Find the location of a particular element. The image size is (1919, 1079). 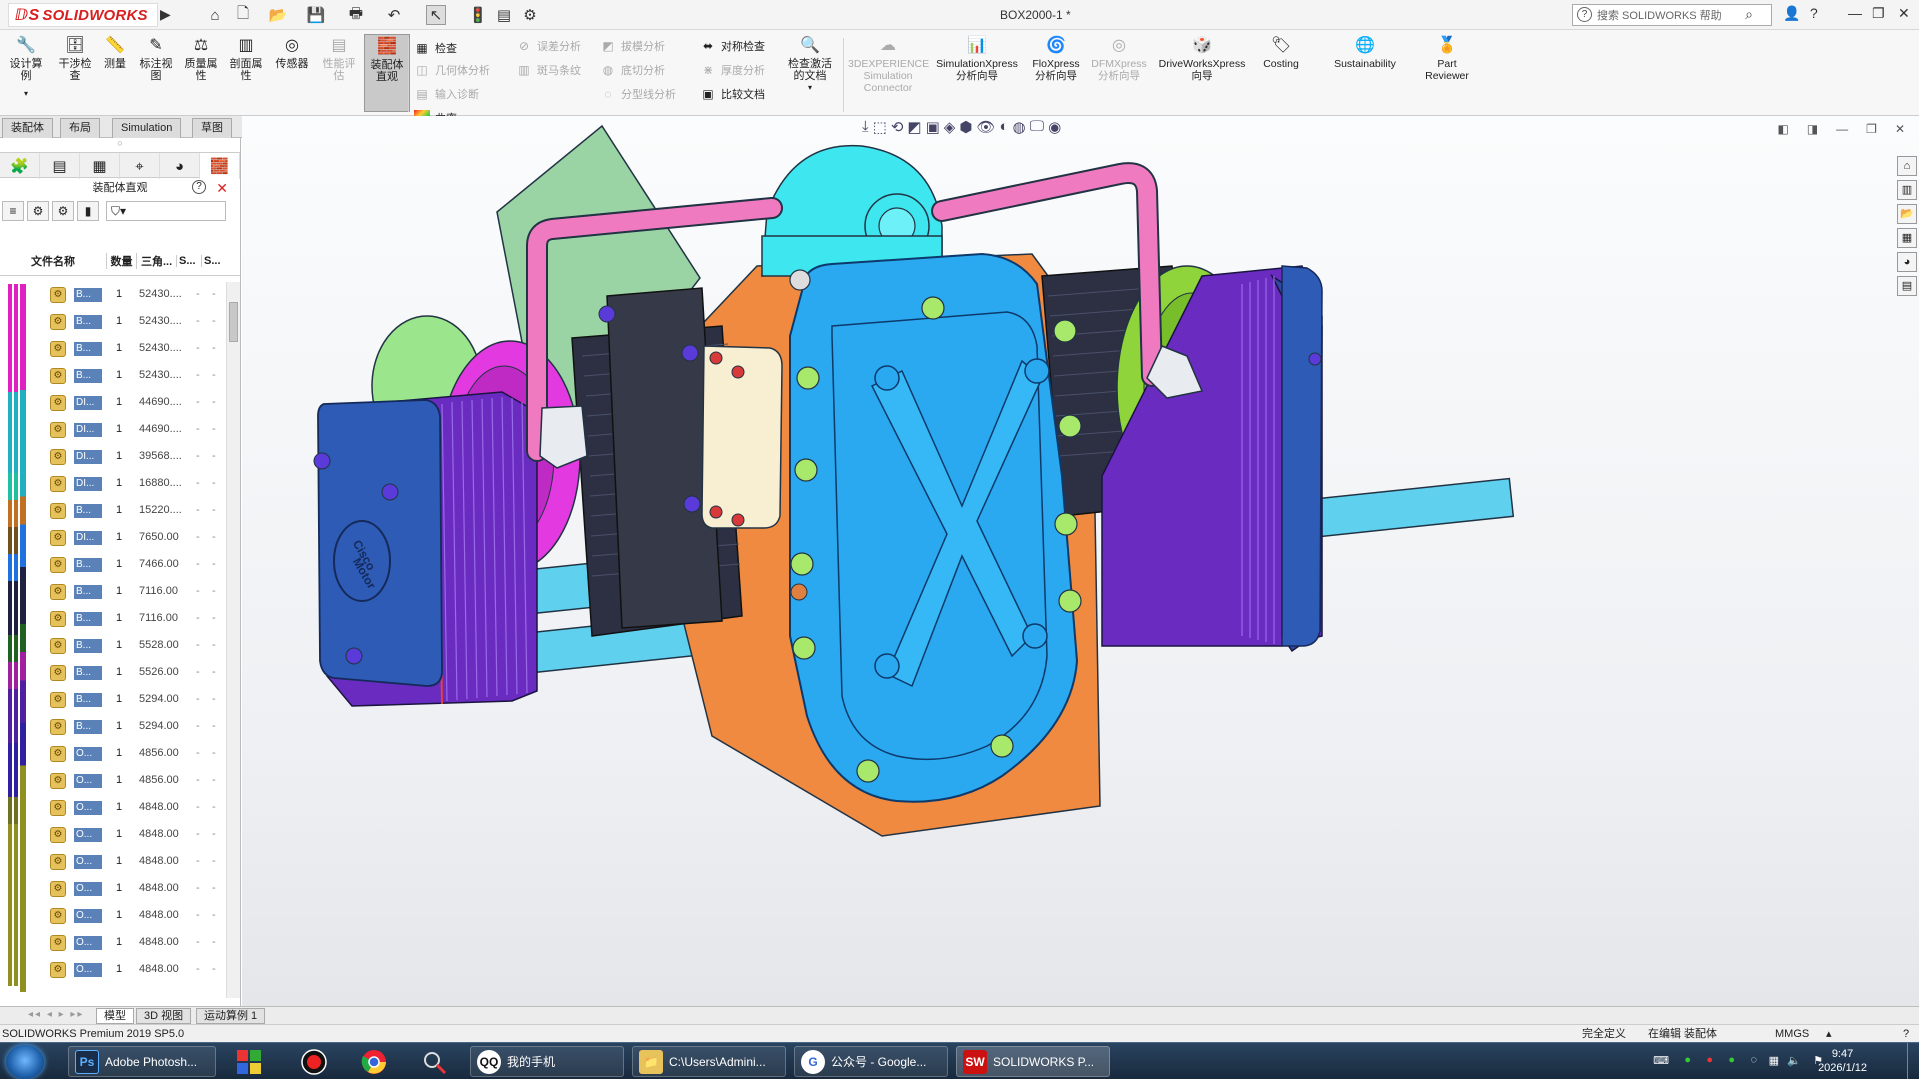

part-reviewer-button: 🏅 Part Reviewer is located at coordinates (1447, 59).